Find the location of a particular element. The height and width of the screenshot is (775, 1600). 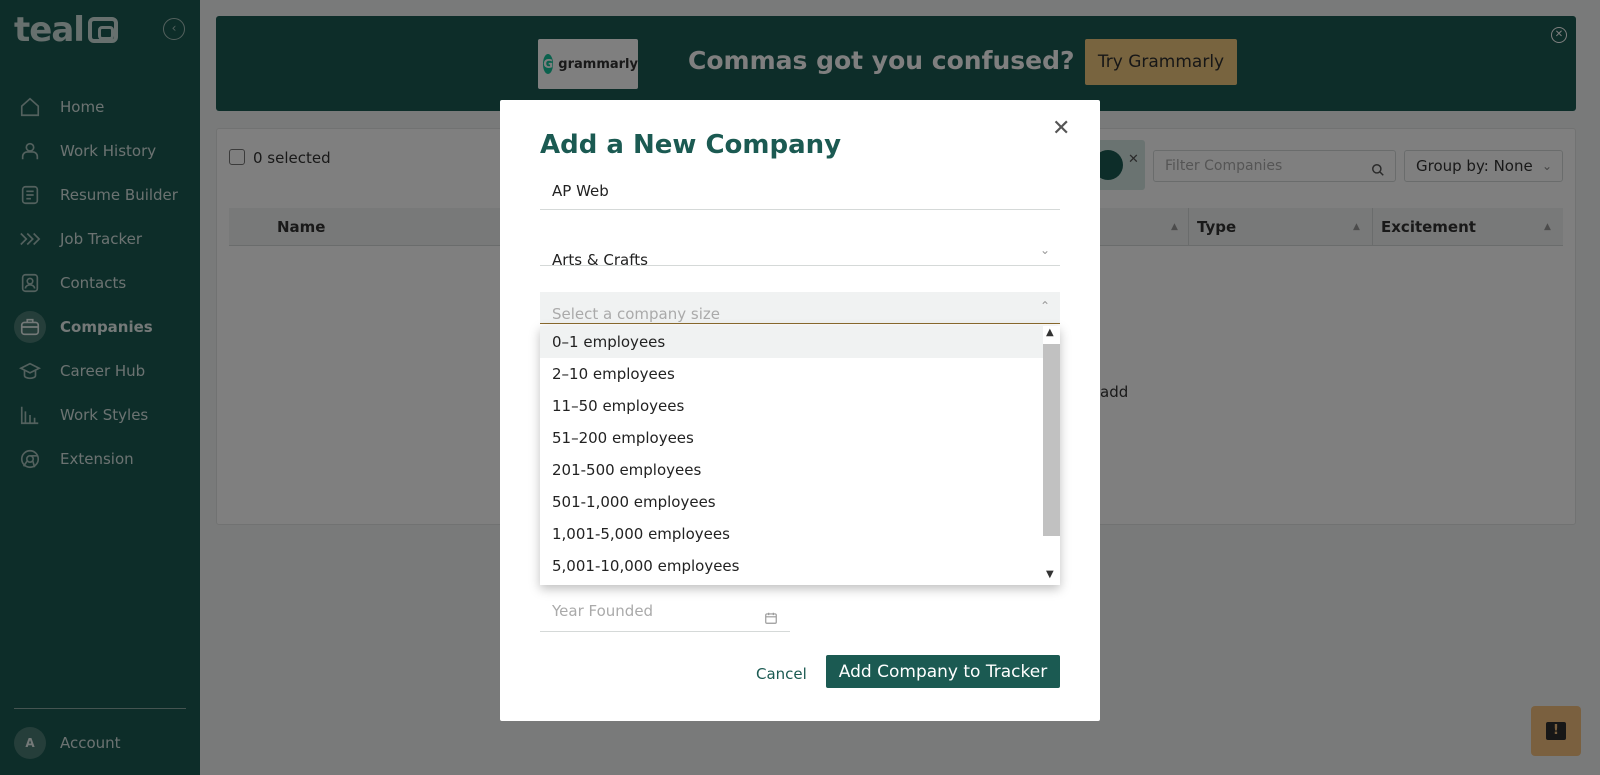

list-item: 1,001-5,000 employees is located at coordinates (791, 534).